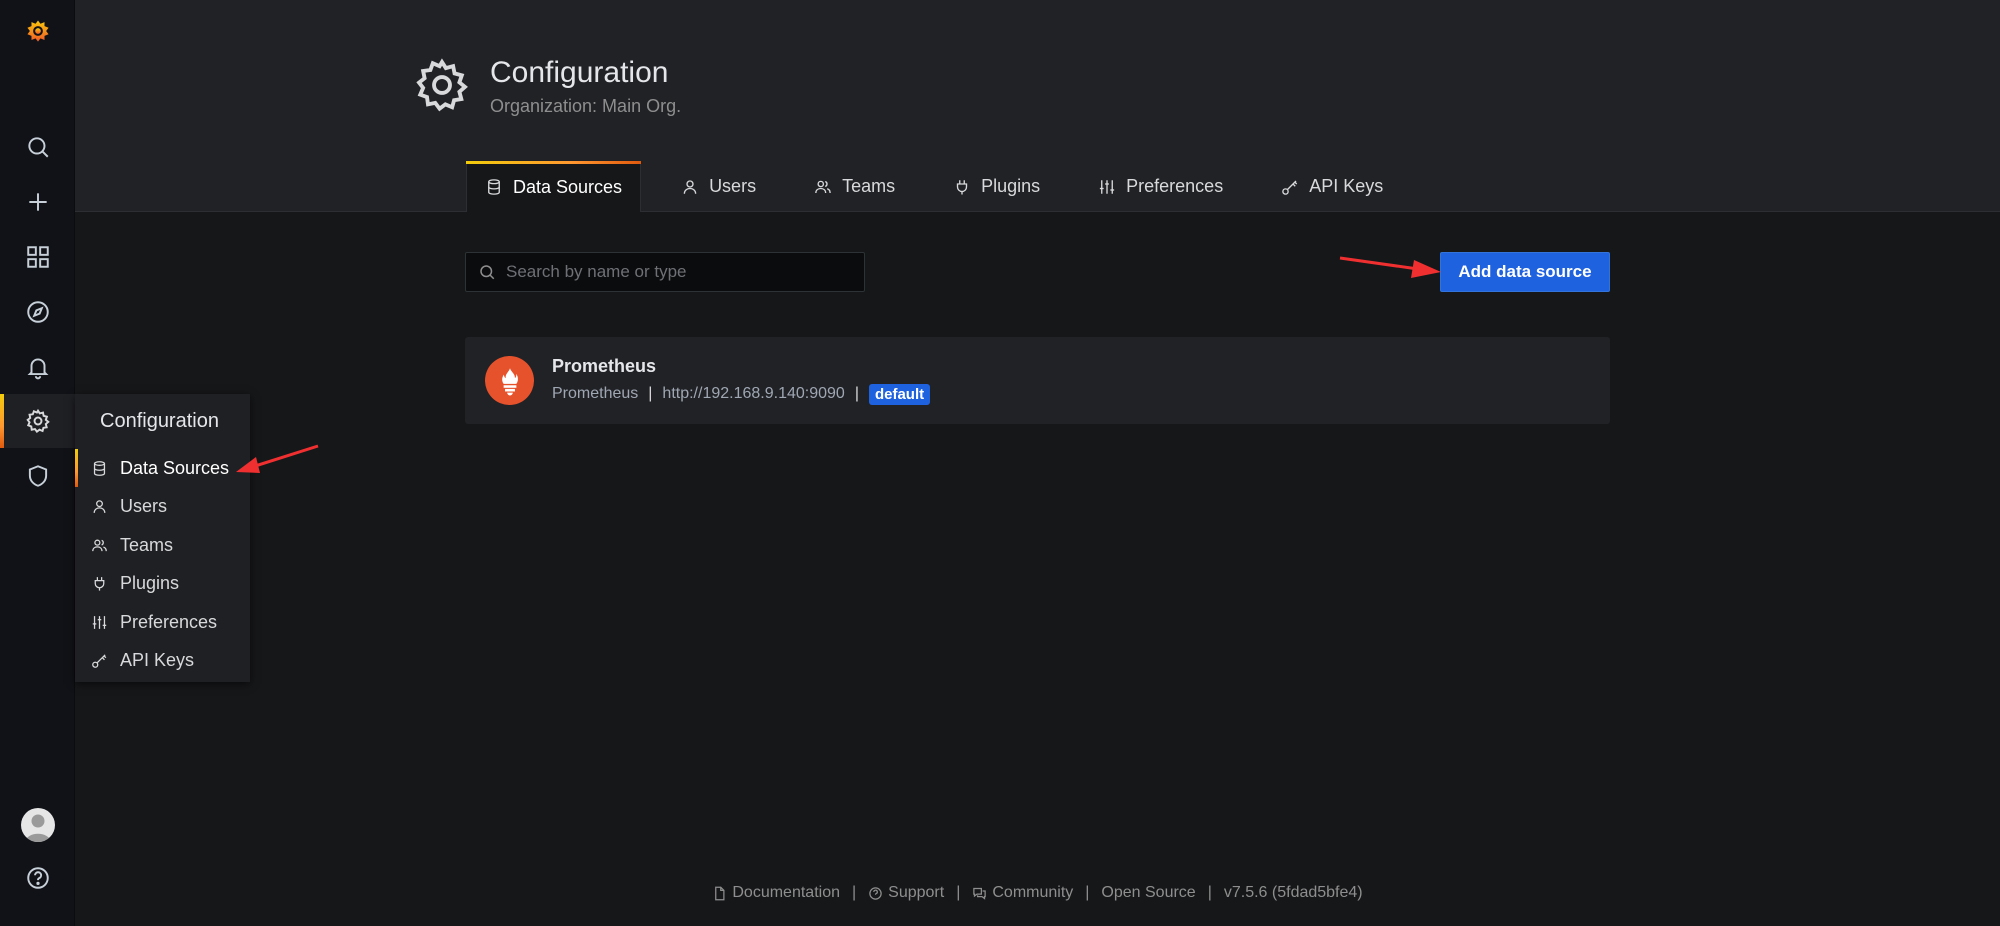  Describe the element at coordinates (37, 476) in the screenshot. I see `shield-icon` at that location.